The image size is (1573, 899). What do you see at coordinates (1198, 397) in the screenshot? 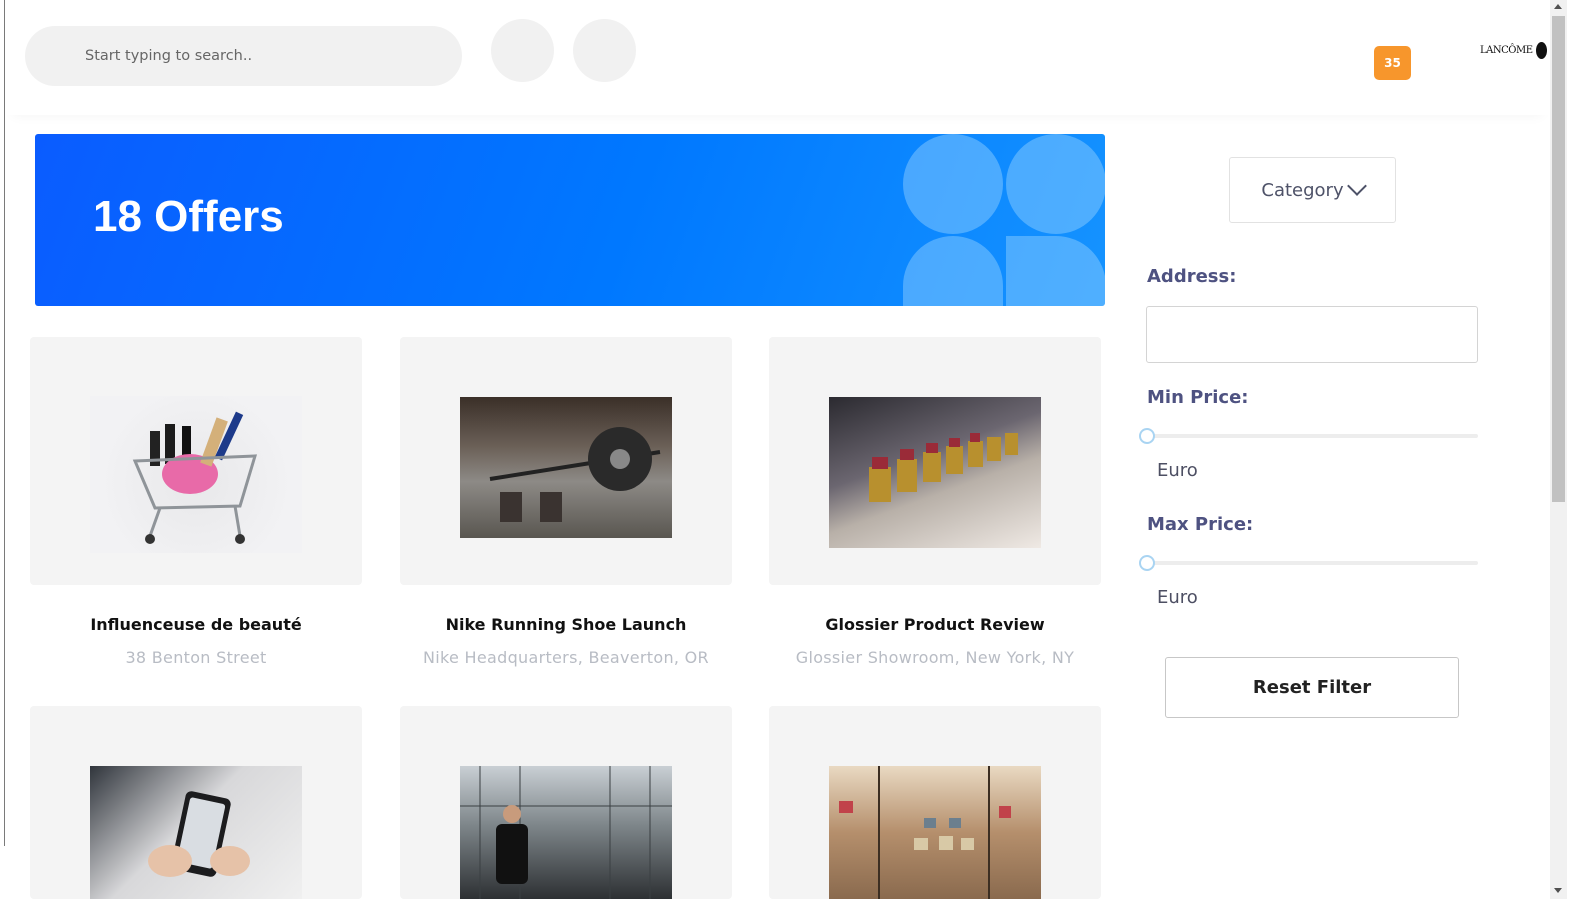
I see `min-price-label: Min Price:` at bounding box center [1198, 397].